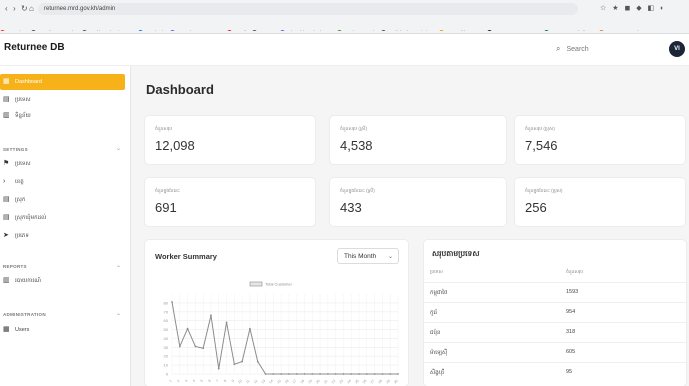 Image resolution: width=689 pixels, height=386 pixels. I want to click on sidebar-item-data: ▥ ទិន្នន័យ, so click(17, 116).